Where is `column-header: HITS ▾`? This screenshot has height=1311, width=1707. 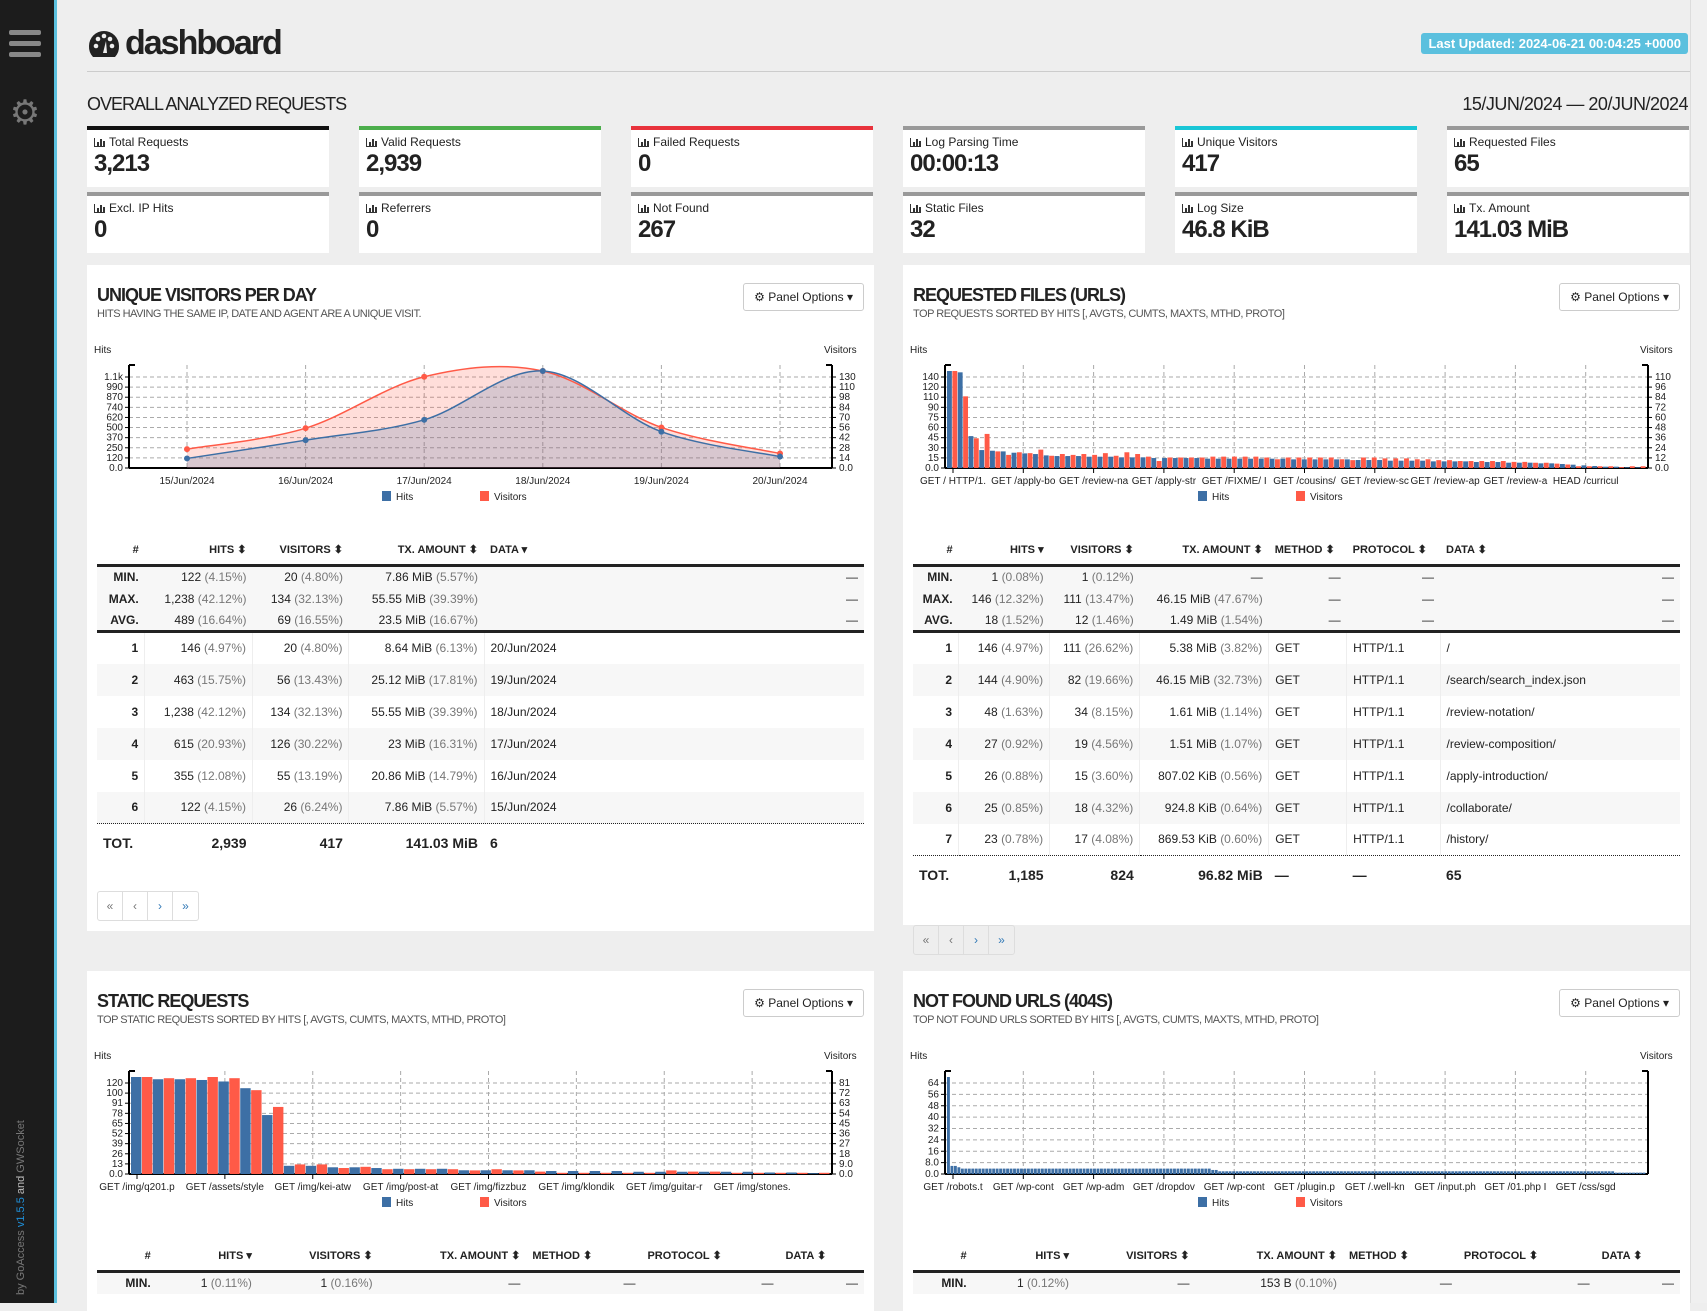 column-header: HITS ▾ is located at coordinates (1004, 551).